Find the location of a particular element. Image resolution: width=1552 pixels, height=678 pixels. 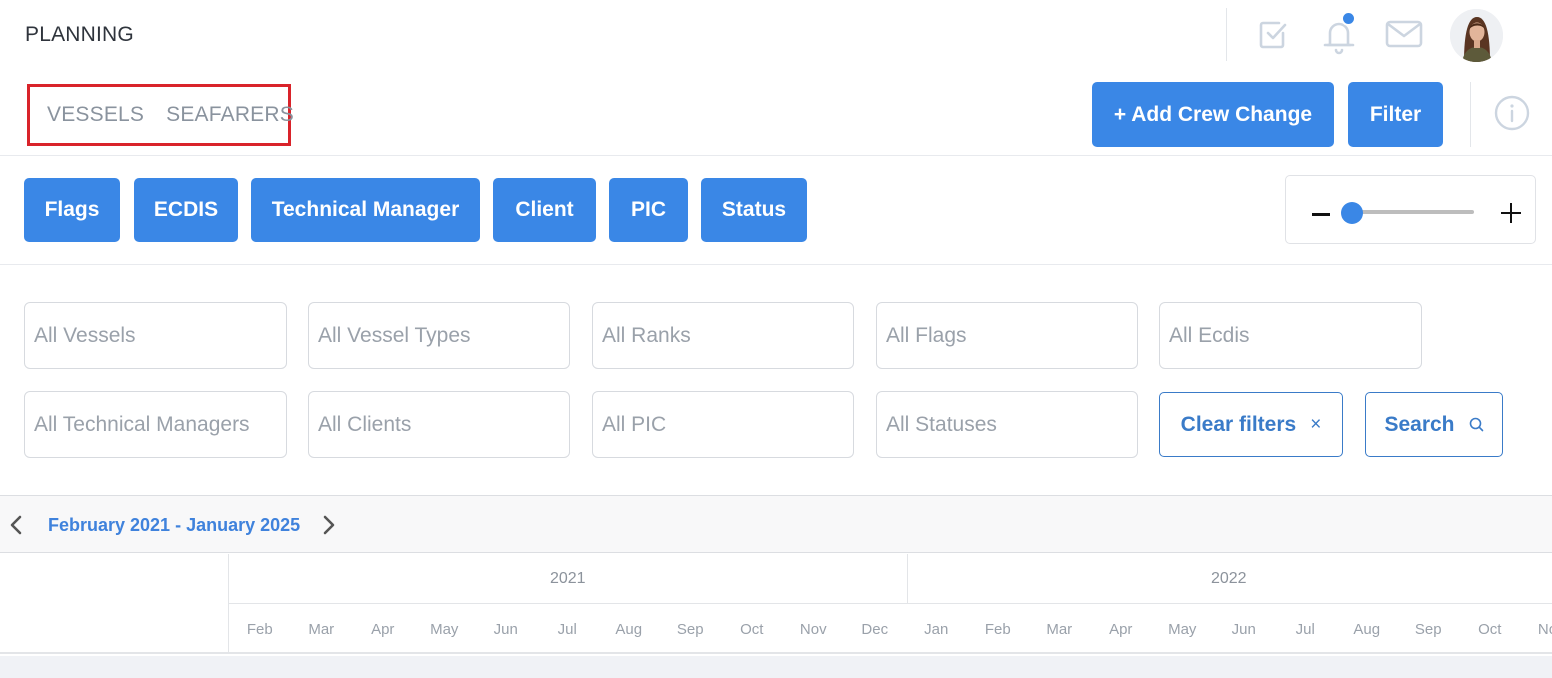

gantt-row-label-column is located at coordinates (114, 604).